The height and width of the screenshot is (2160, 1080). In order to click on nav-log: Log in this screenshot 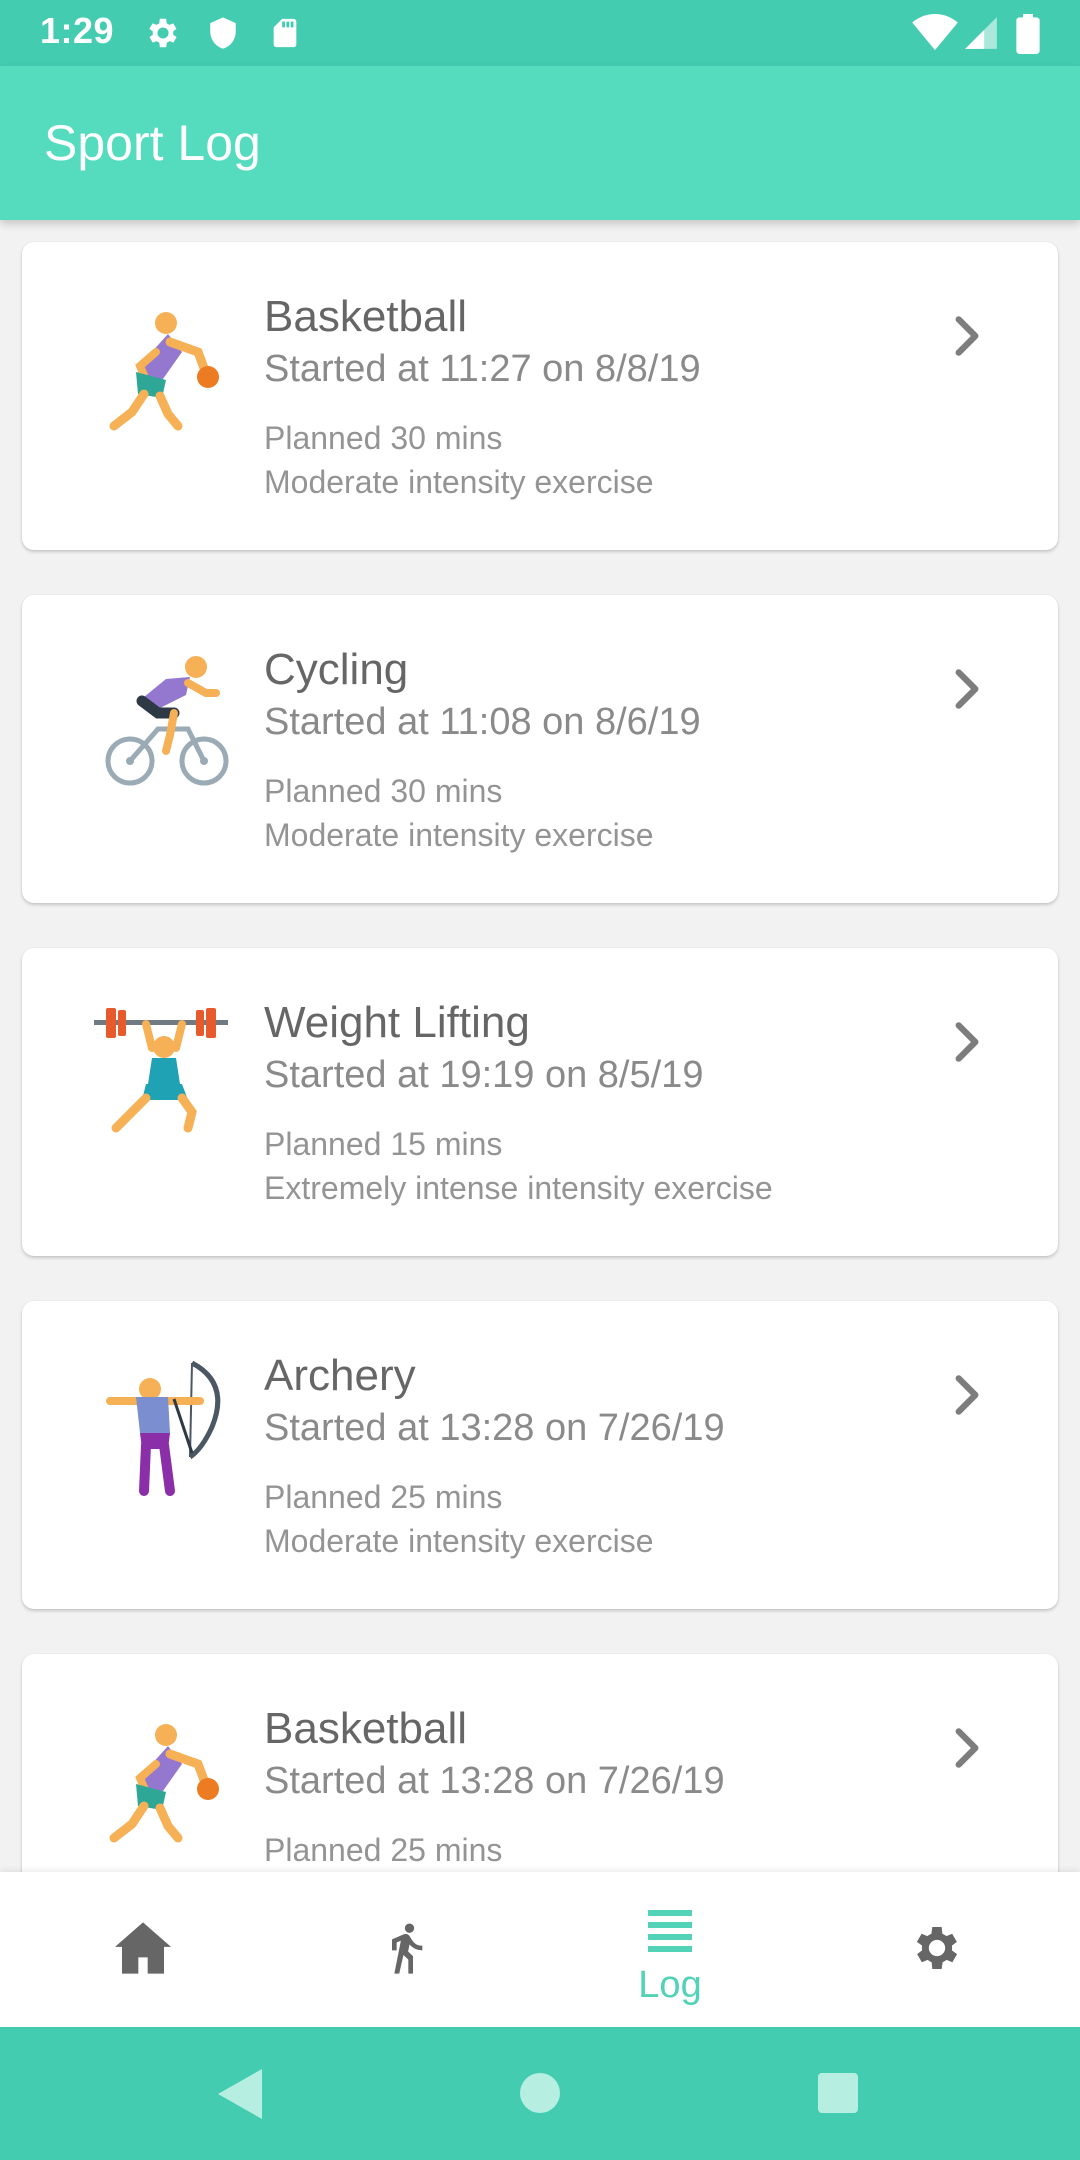, I will do `click(670, 1949)`.